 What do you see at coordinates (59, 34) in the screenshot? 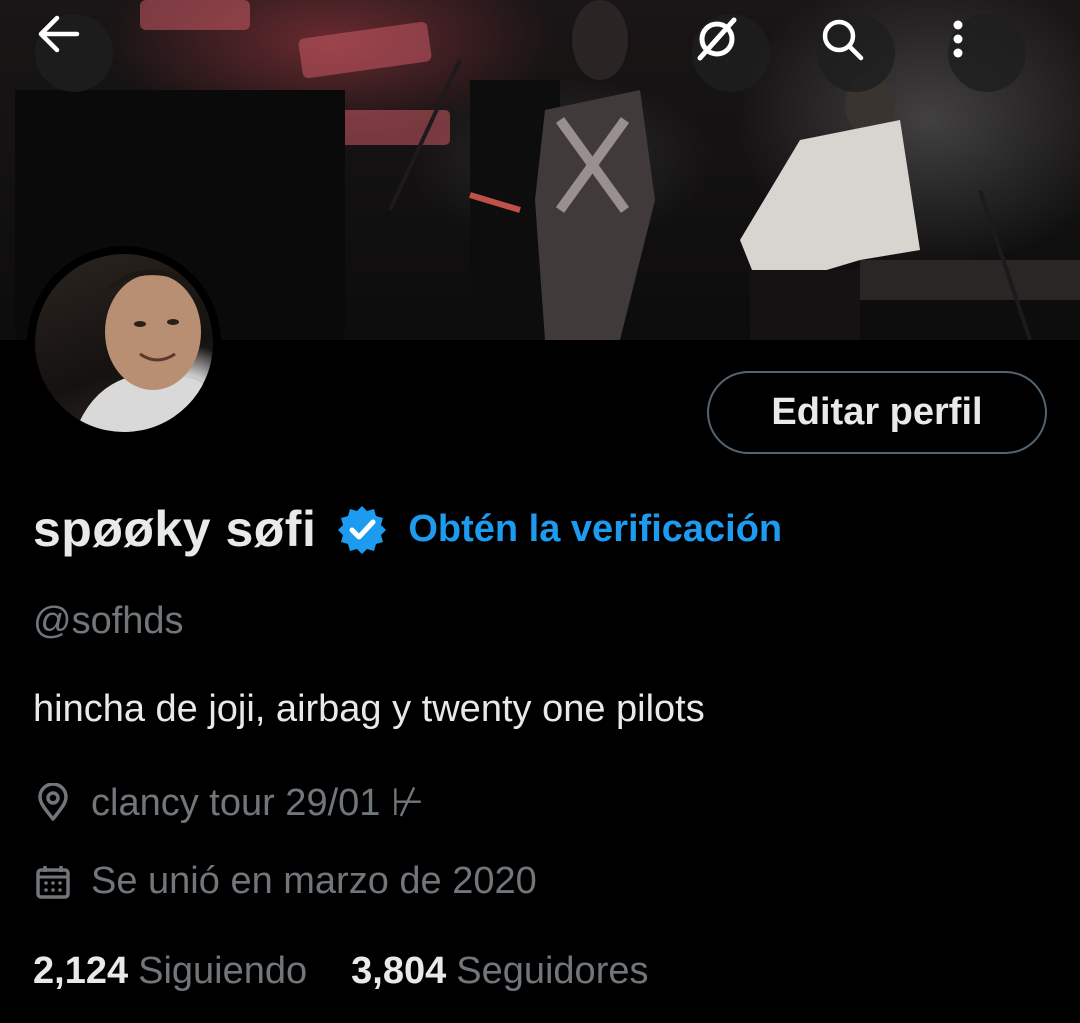
I see `arrow-left-icon` at bounding box center [59, 34].